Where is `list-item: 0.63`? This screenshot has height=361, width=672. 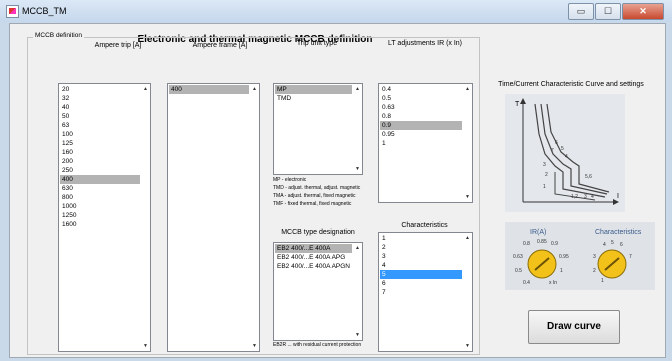
list-item: 0.63 is located at coordinates (421, 107).